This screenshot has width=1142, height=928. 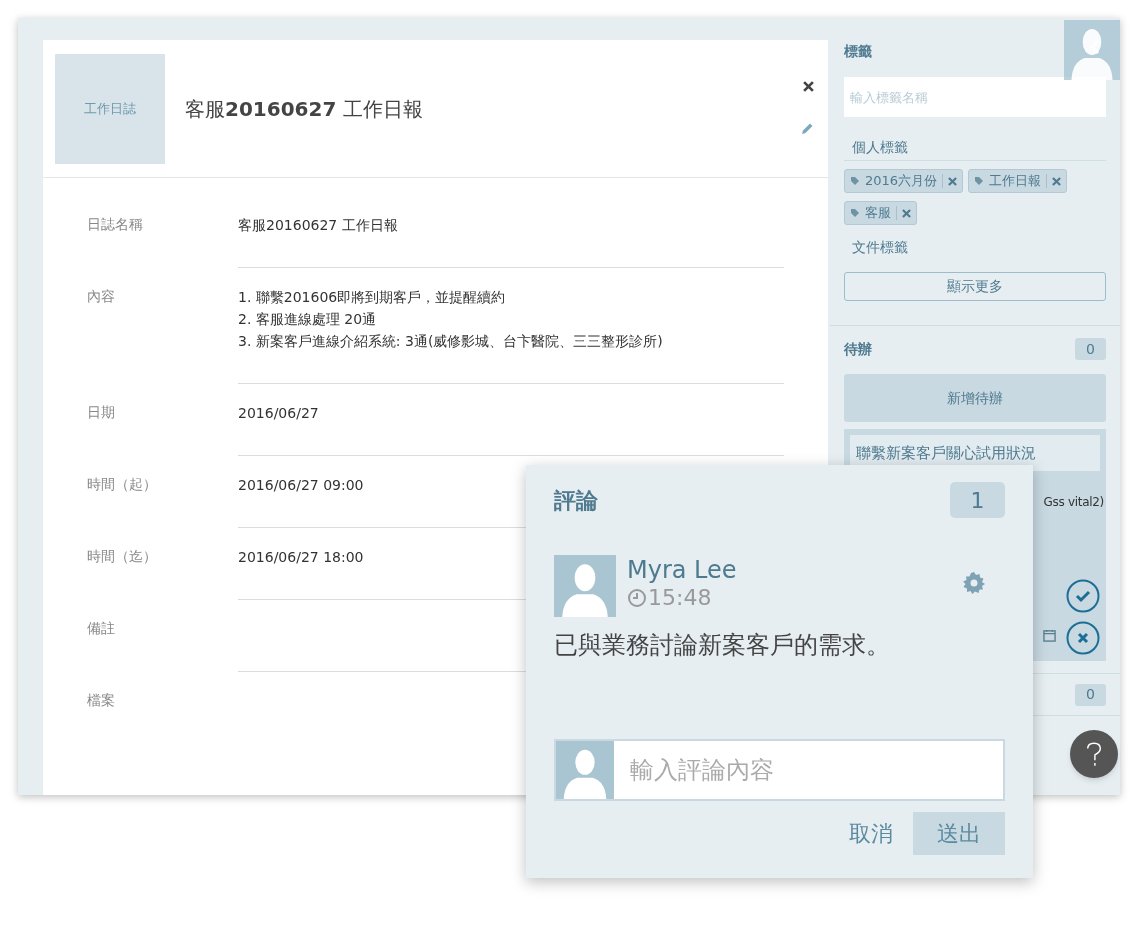 I want to click on cancel-icon, so click(x=1083, y=638).